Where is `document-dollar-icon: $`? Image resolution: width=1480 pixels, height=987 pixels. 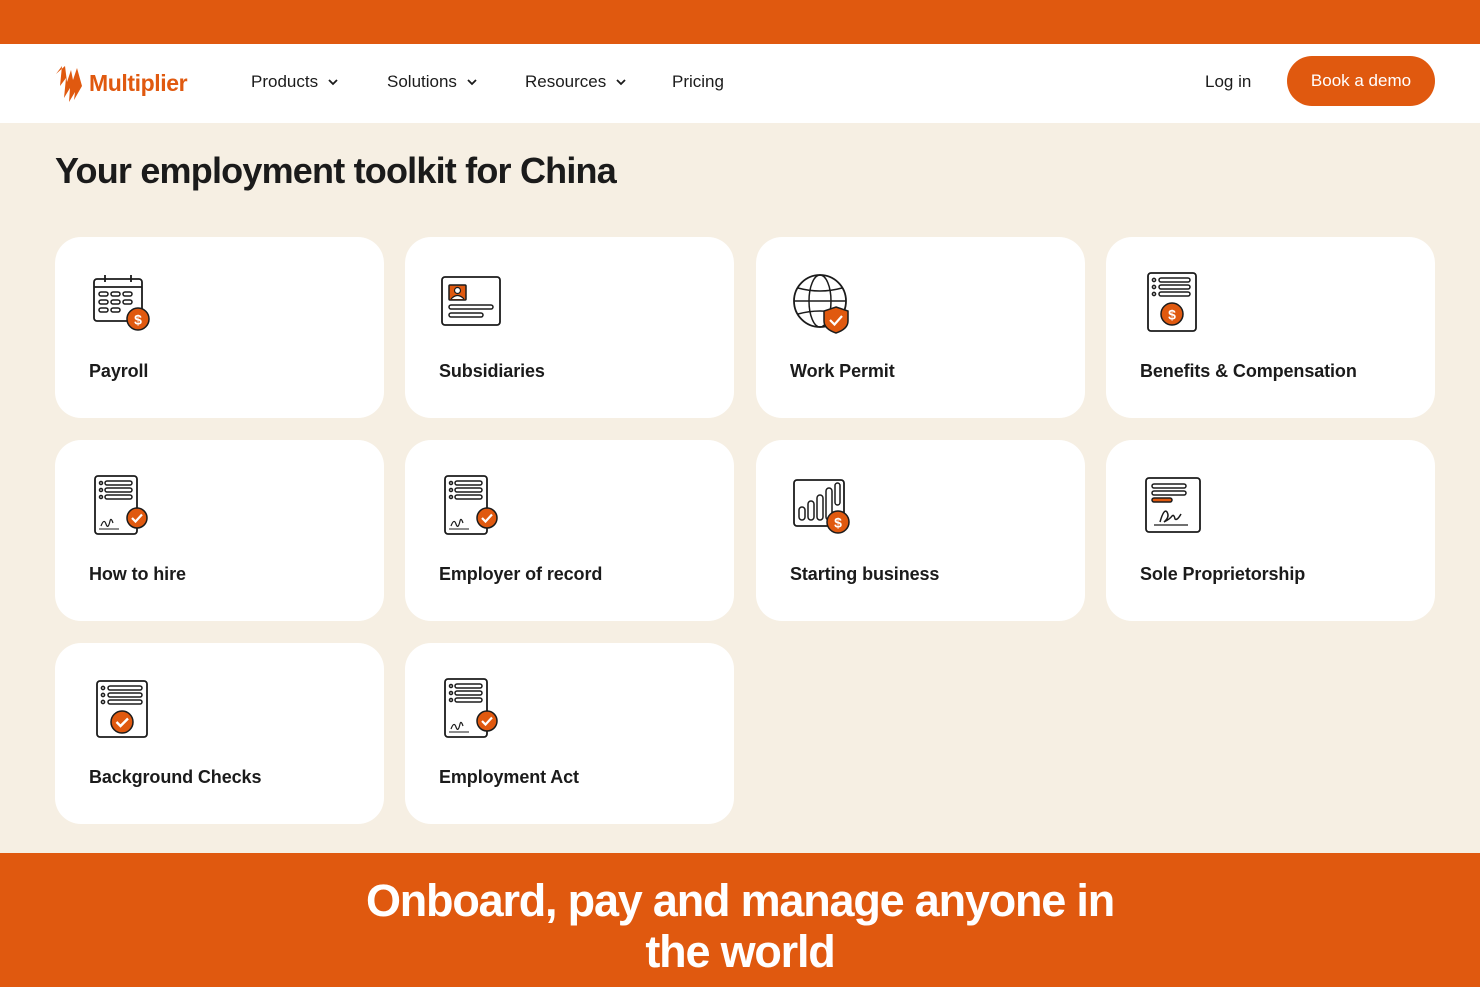
document-dollar-icon: $ is located at coordinates (1172, 302).